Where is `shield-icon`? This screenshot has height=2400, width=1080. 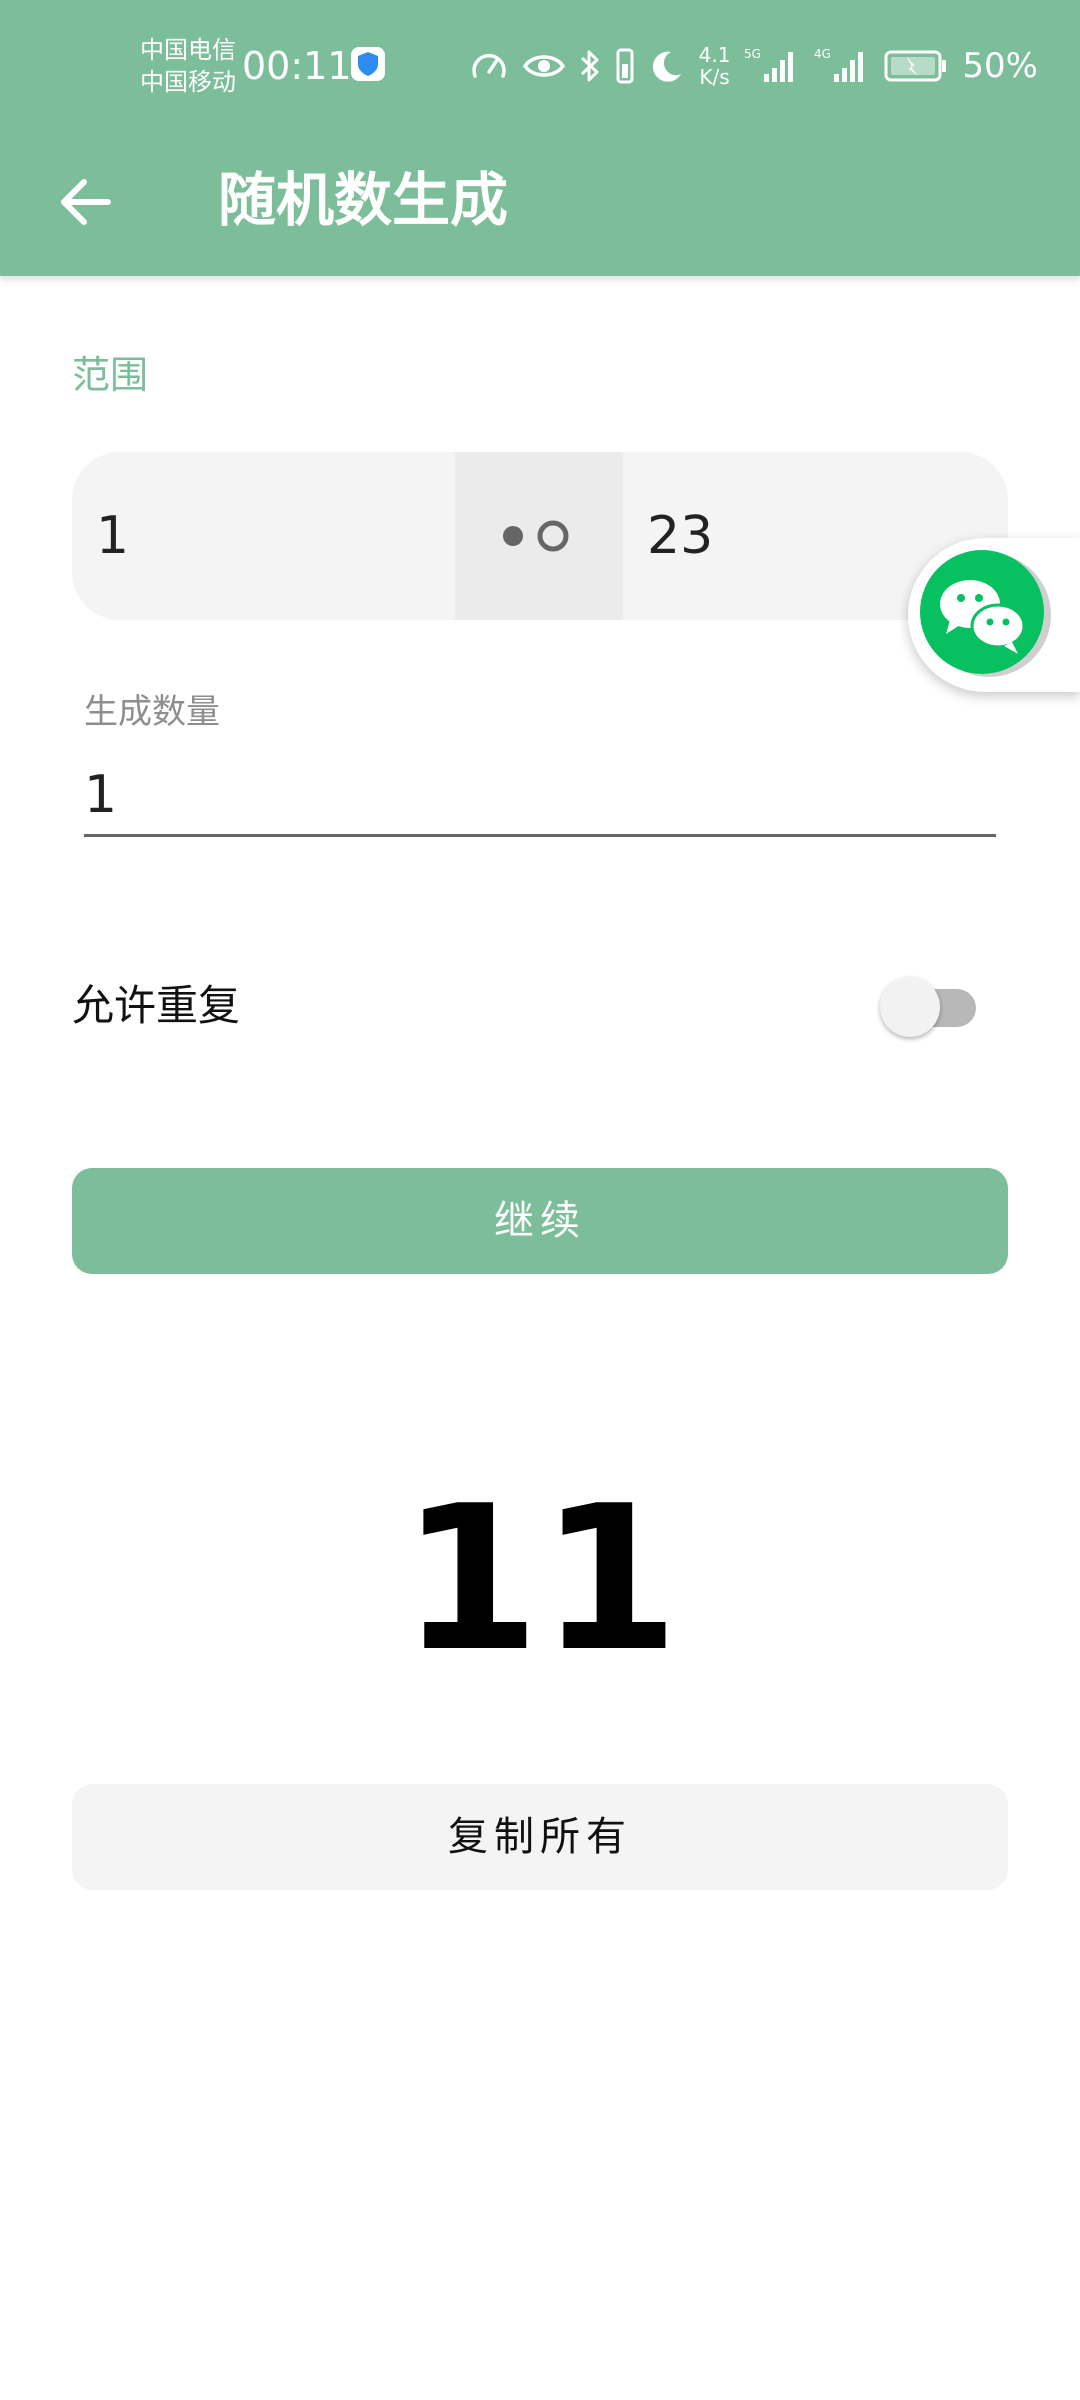 shield-icon is located at coordinates (368, 64).